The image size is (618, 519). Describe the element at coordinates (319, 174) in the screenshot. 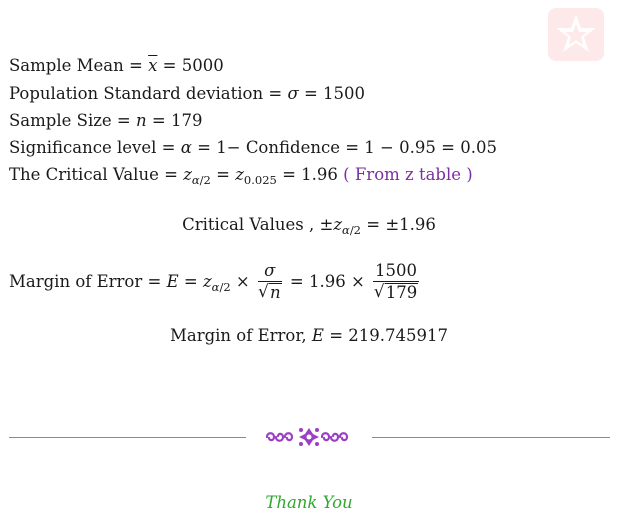

I see `critical-value: 1.96` at that location.